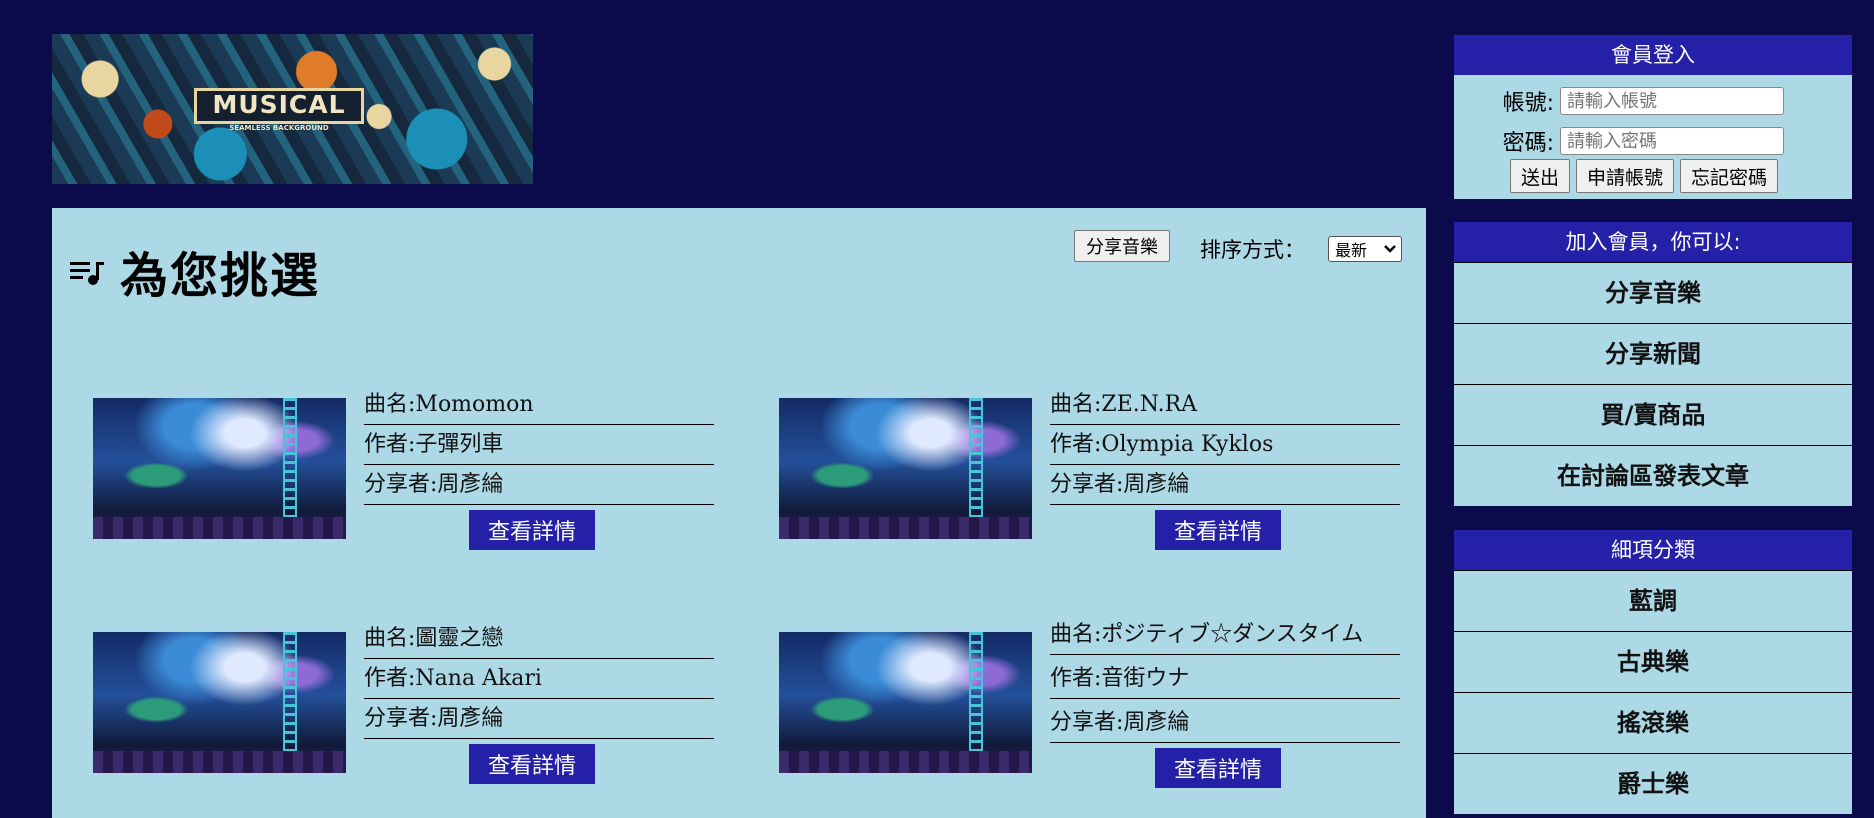 This screenshot has height=818, width=1874. What do you see at coordinates (1252, 250) in the screenshot?
I see `sort-label: 排序方式：` at bounding box center [1252, 250].